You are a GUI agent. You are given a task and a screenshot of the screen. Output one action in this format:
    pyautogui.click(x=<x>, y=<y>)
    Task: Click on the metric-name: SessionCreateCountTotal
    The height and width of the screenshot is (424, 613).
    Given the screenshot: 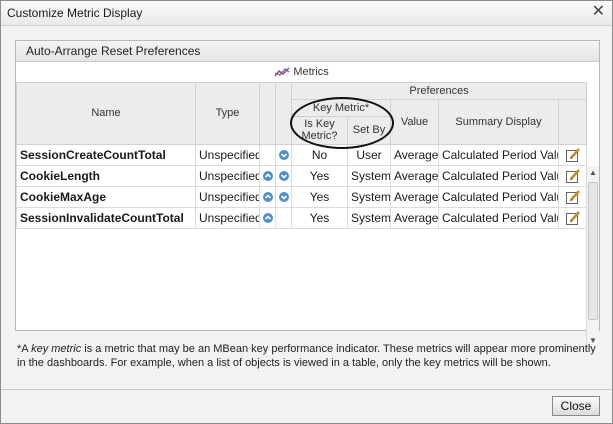 What is the action you would take?
    pyautogui.click(x=106, y=154)
    